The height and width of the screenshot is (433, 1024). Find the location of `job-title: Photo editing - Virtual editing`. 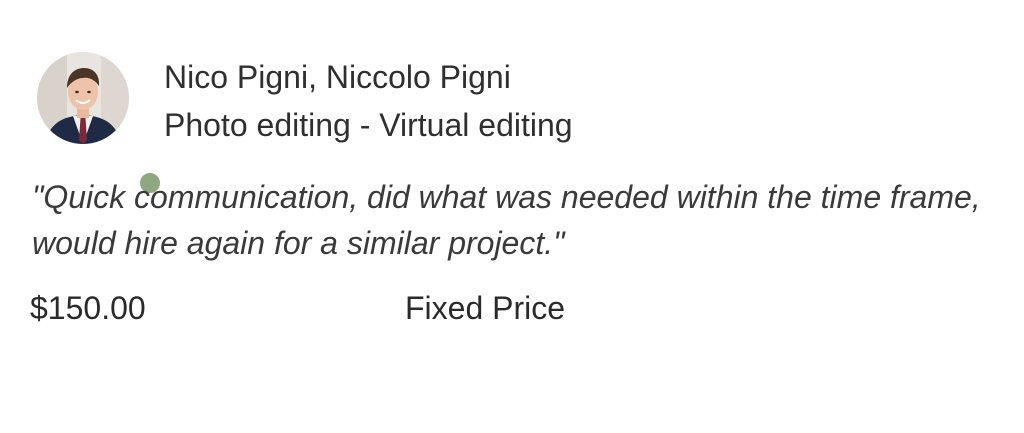

job-title: Photo editing - Virtual editing is located at coordinates (368, 125).